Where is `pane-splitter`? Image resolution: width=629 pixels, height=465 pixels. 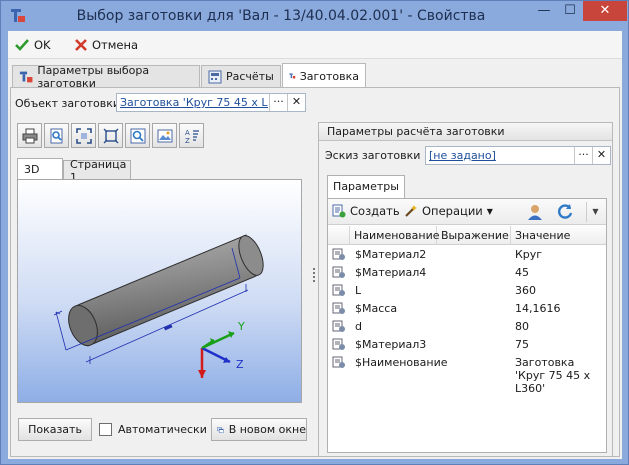
pane-splitter is located at coordinates (314, 278).